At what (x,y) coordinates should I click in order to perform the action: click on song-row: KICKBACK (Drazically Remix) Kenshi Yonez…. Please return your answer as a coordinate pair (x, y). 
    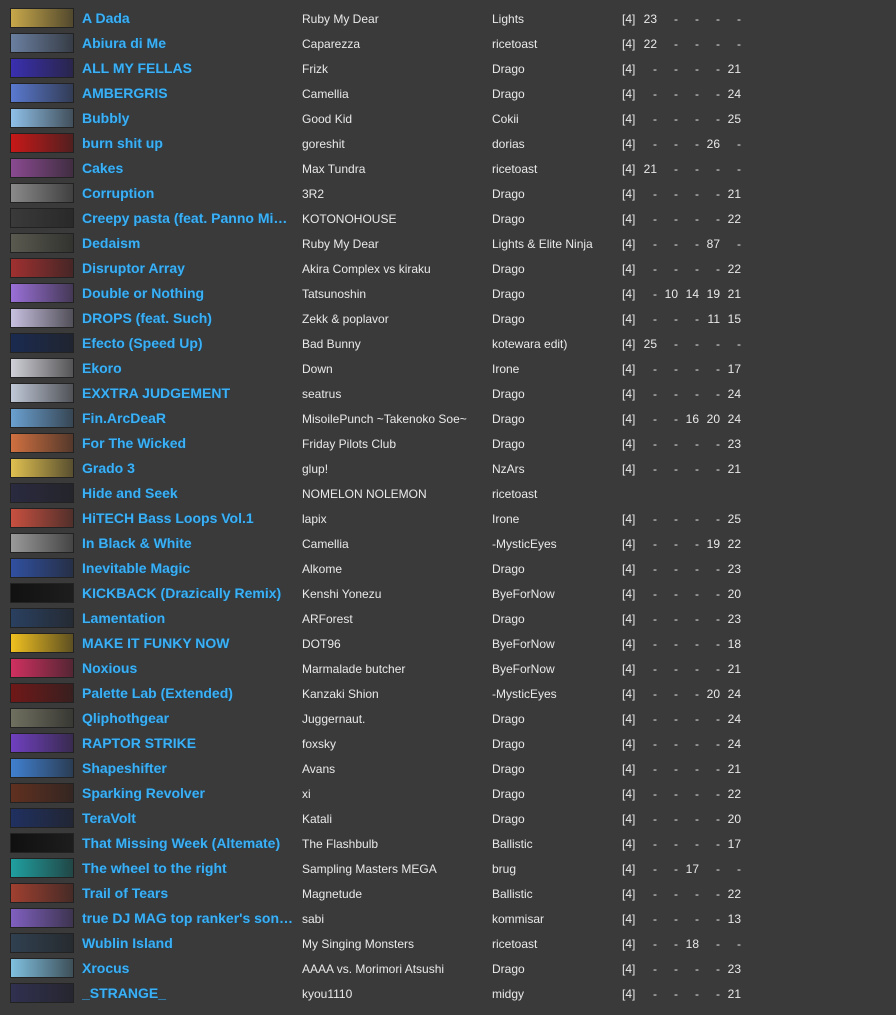
    Looking at the image, I should click on (448, 593).